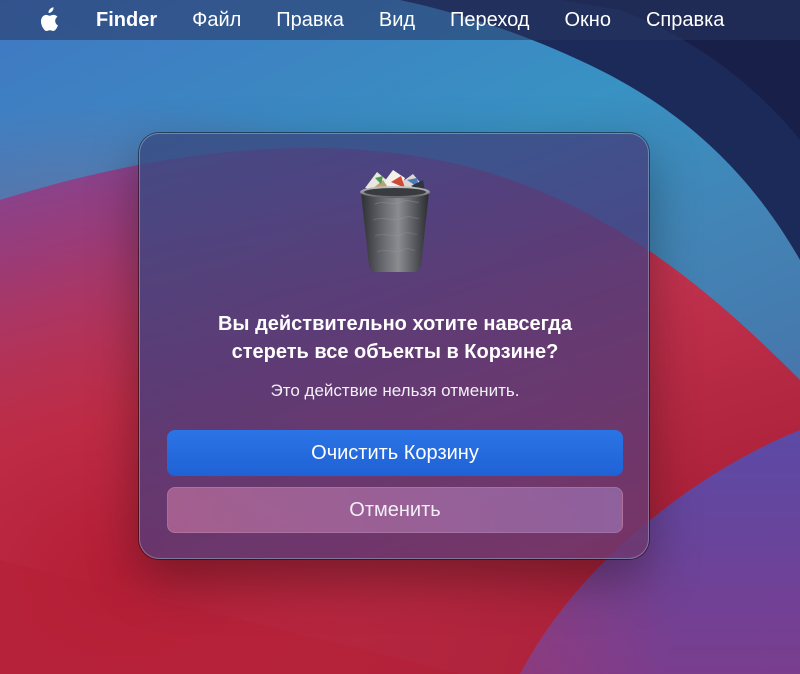 The width and height of the screenshot is (800, 674). I want to click on dialog-message: Это действие нельзя отменить., so click(395, 390).